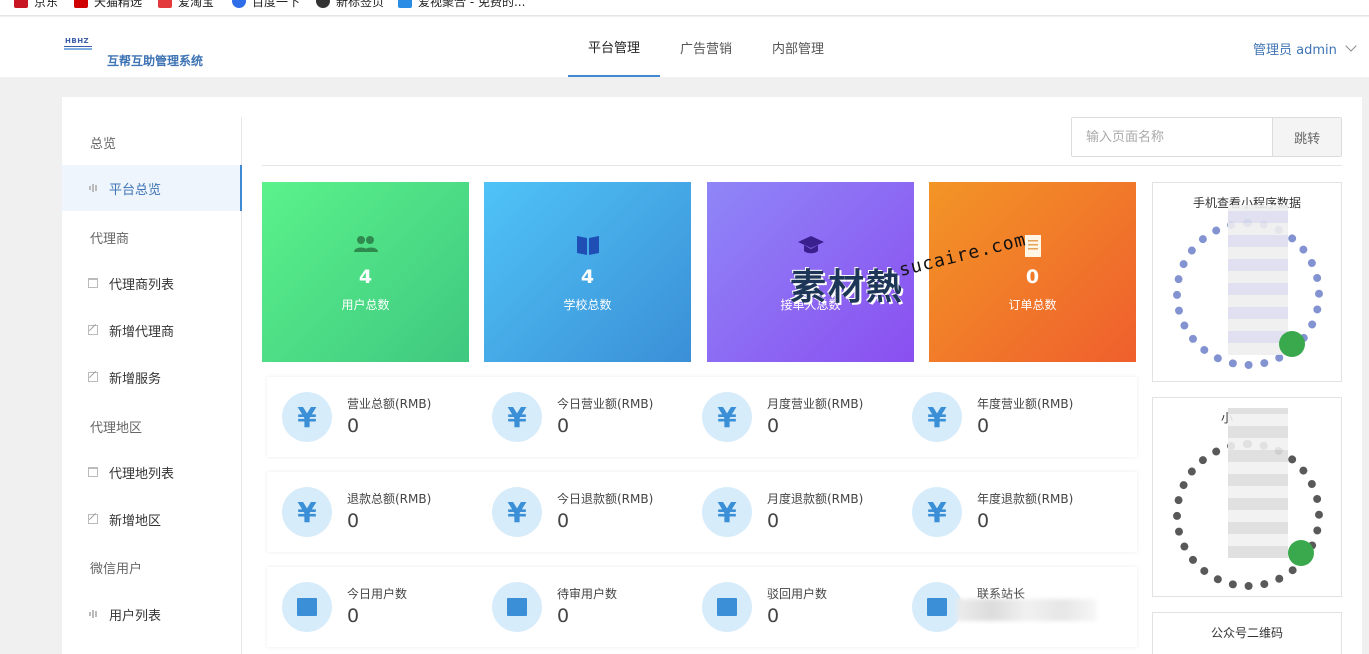 This screenshot has width=1369, height=654. What do you see at coordinates (108, 4) in the screenshot?
I see `bookmark-tmall: 天猫精选` at bounding box center [108, 4].